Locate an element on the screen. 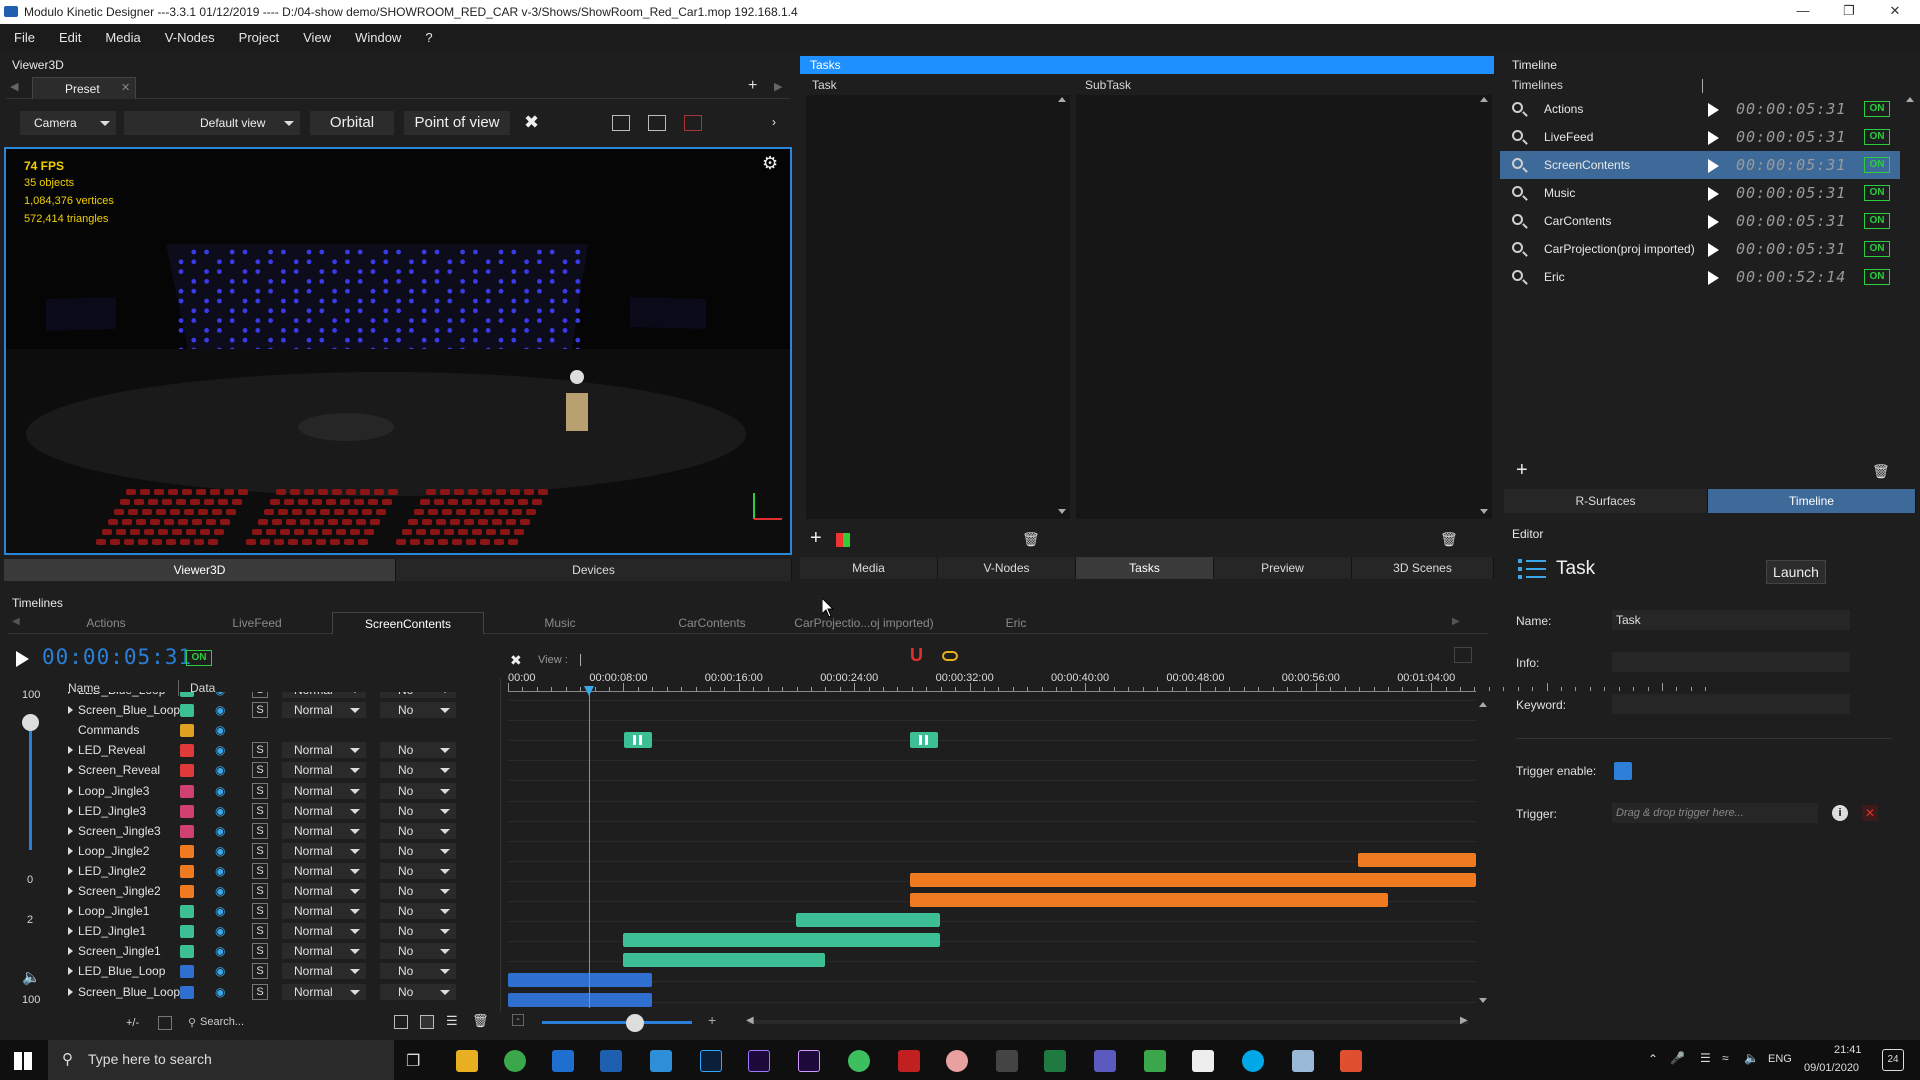 The height and width of the screenshot is (1080, 1920). task-view-icon: ❐ is located at coordinates (413, 1061).